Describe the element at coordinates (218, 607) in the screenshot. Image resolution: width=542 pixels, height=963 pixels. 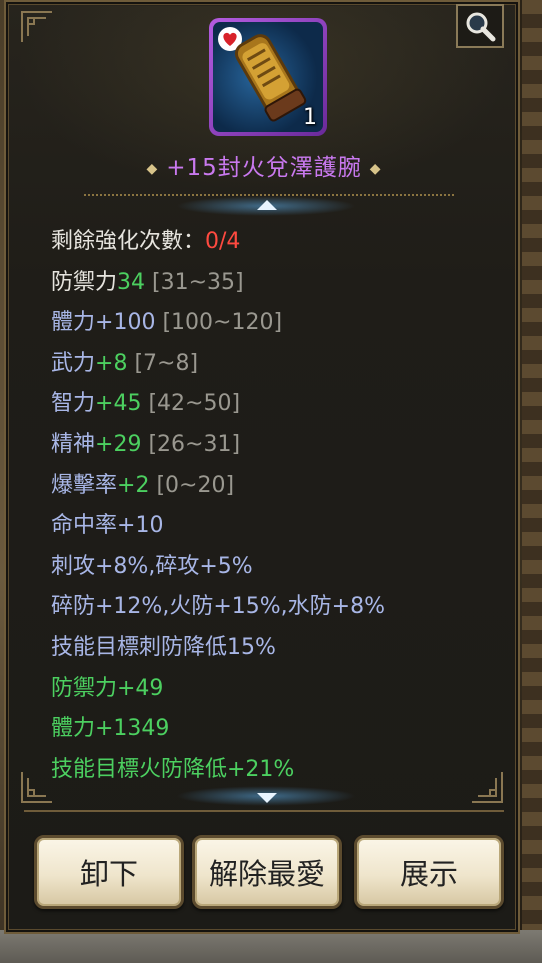
I see `stat-label: 碎防+12%,火防+15%,水防+8%` at that location.